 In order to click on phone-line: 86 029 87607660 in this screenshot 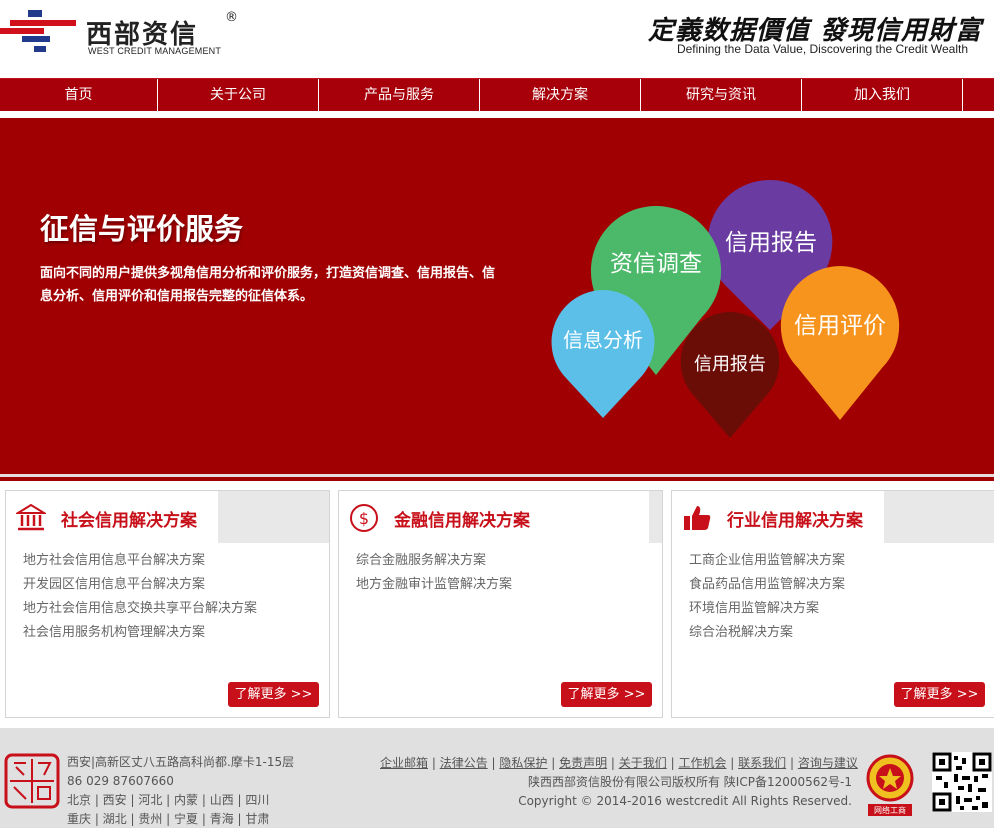, I will do `click(120, 781)`.